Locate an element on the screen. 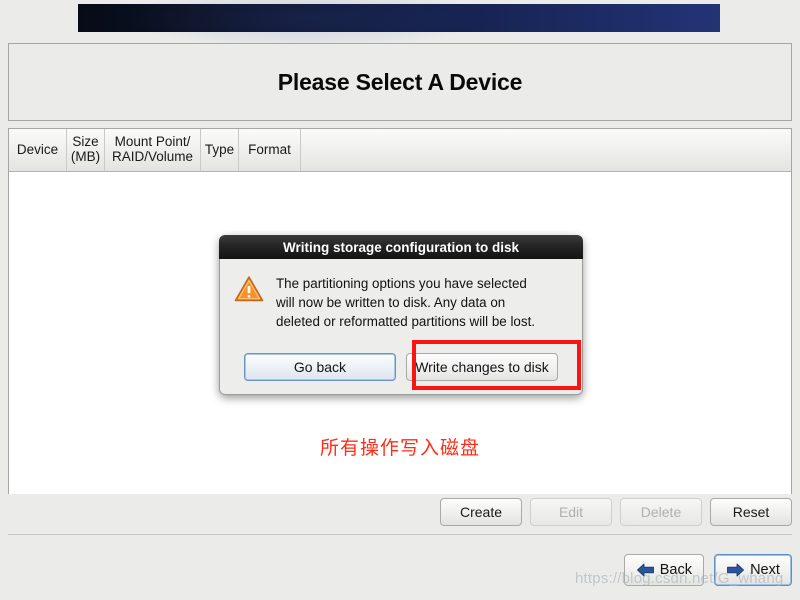 This screenshot has height=600, width=800. dialog-title-label: Writing storage configuration to disk is located at coordinates (400, 247).